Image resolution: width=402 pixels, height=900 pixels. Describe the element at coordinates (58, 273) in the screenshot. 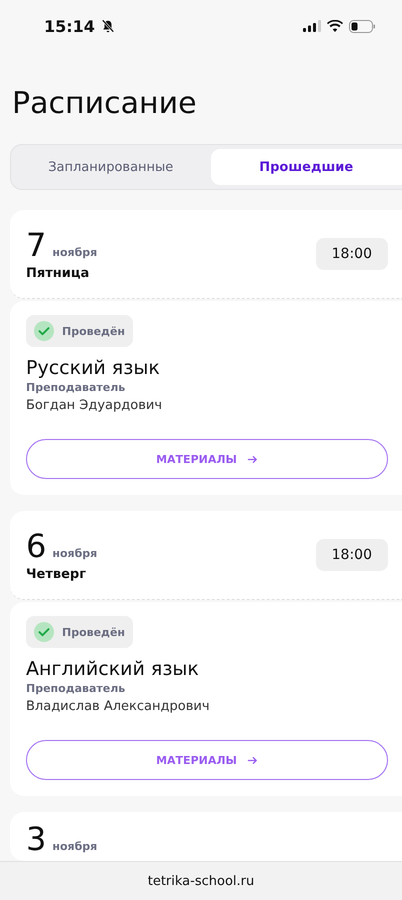

I see `weekday-label: Пятница` at that location.